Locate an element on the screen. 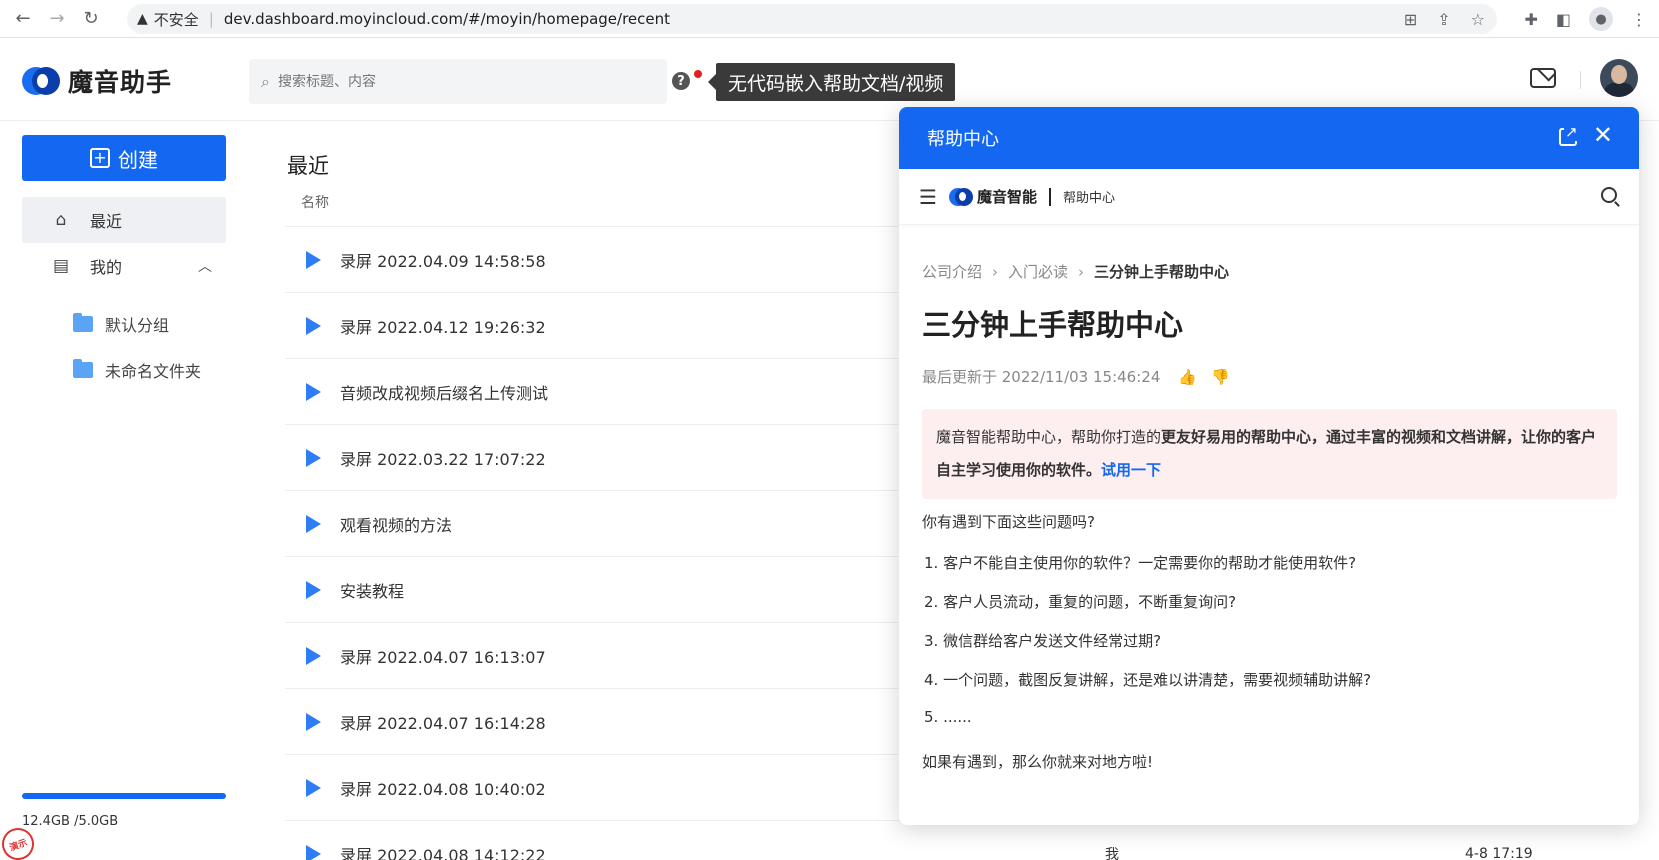 Image resolution: width=1659 pixels, height=860 pixels. row-owner: 我 is located at coordinates (1112, 853).